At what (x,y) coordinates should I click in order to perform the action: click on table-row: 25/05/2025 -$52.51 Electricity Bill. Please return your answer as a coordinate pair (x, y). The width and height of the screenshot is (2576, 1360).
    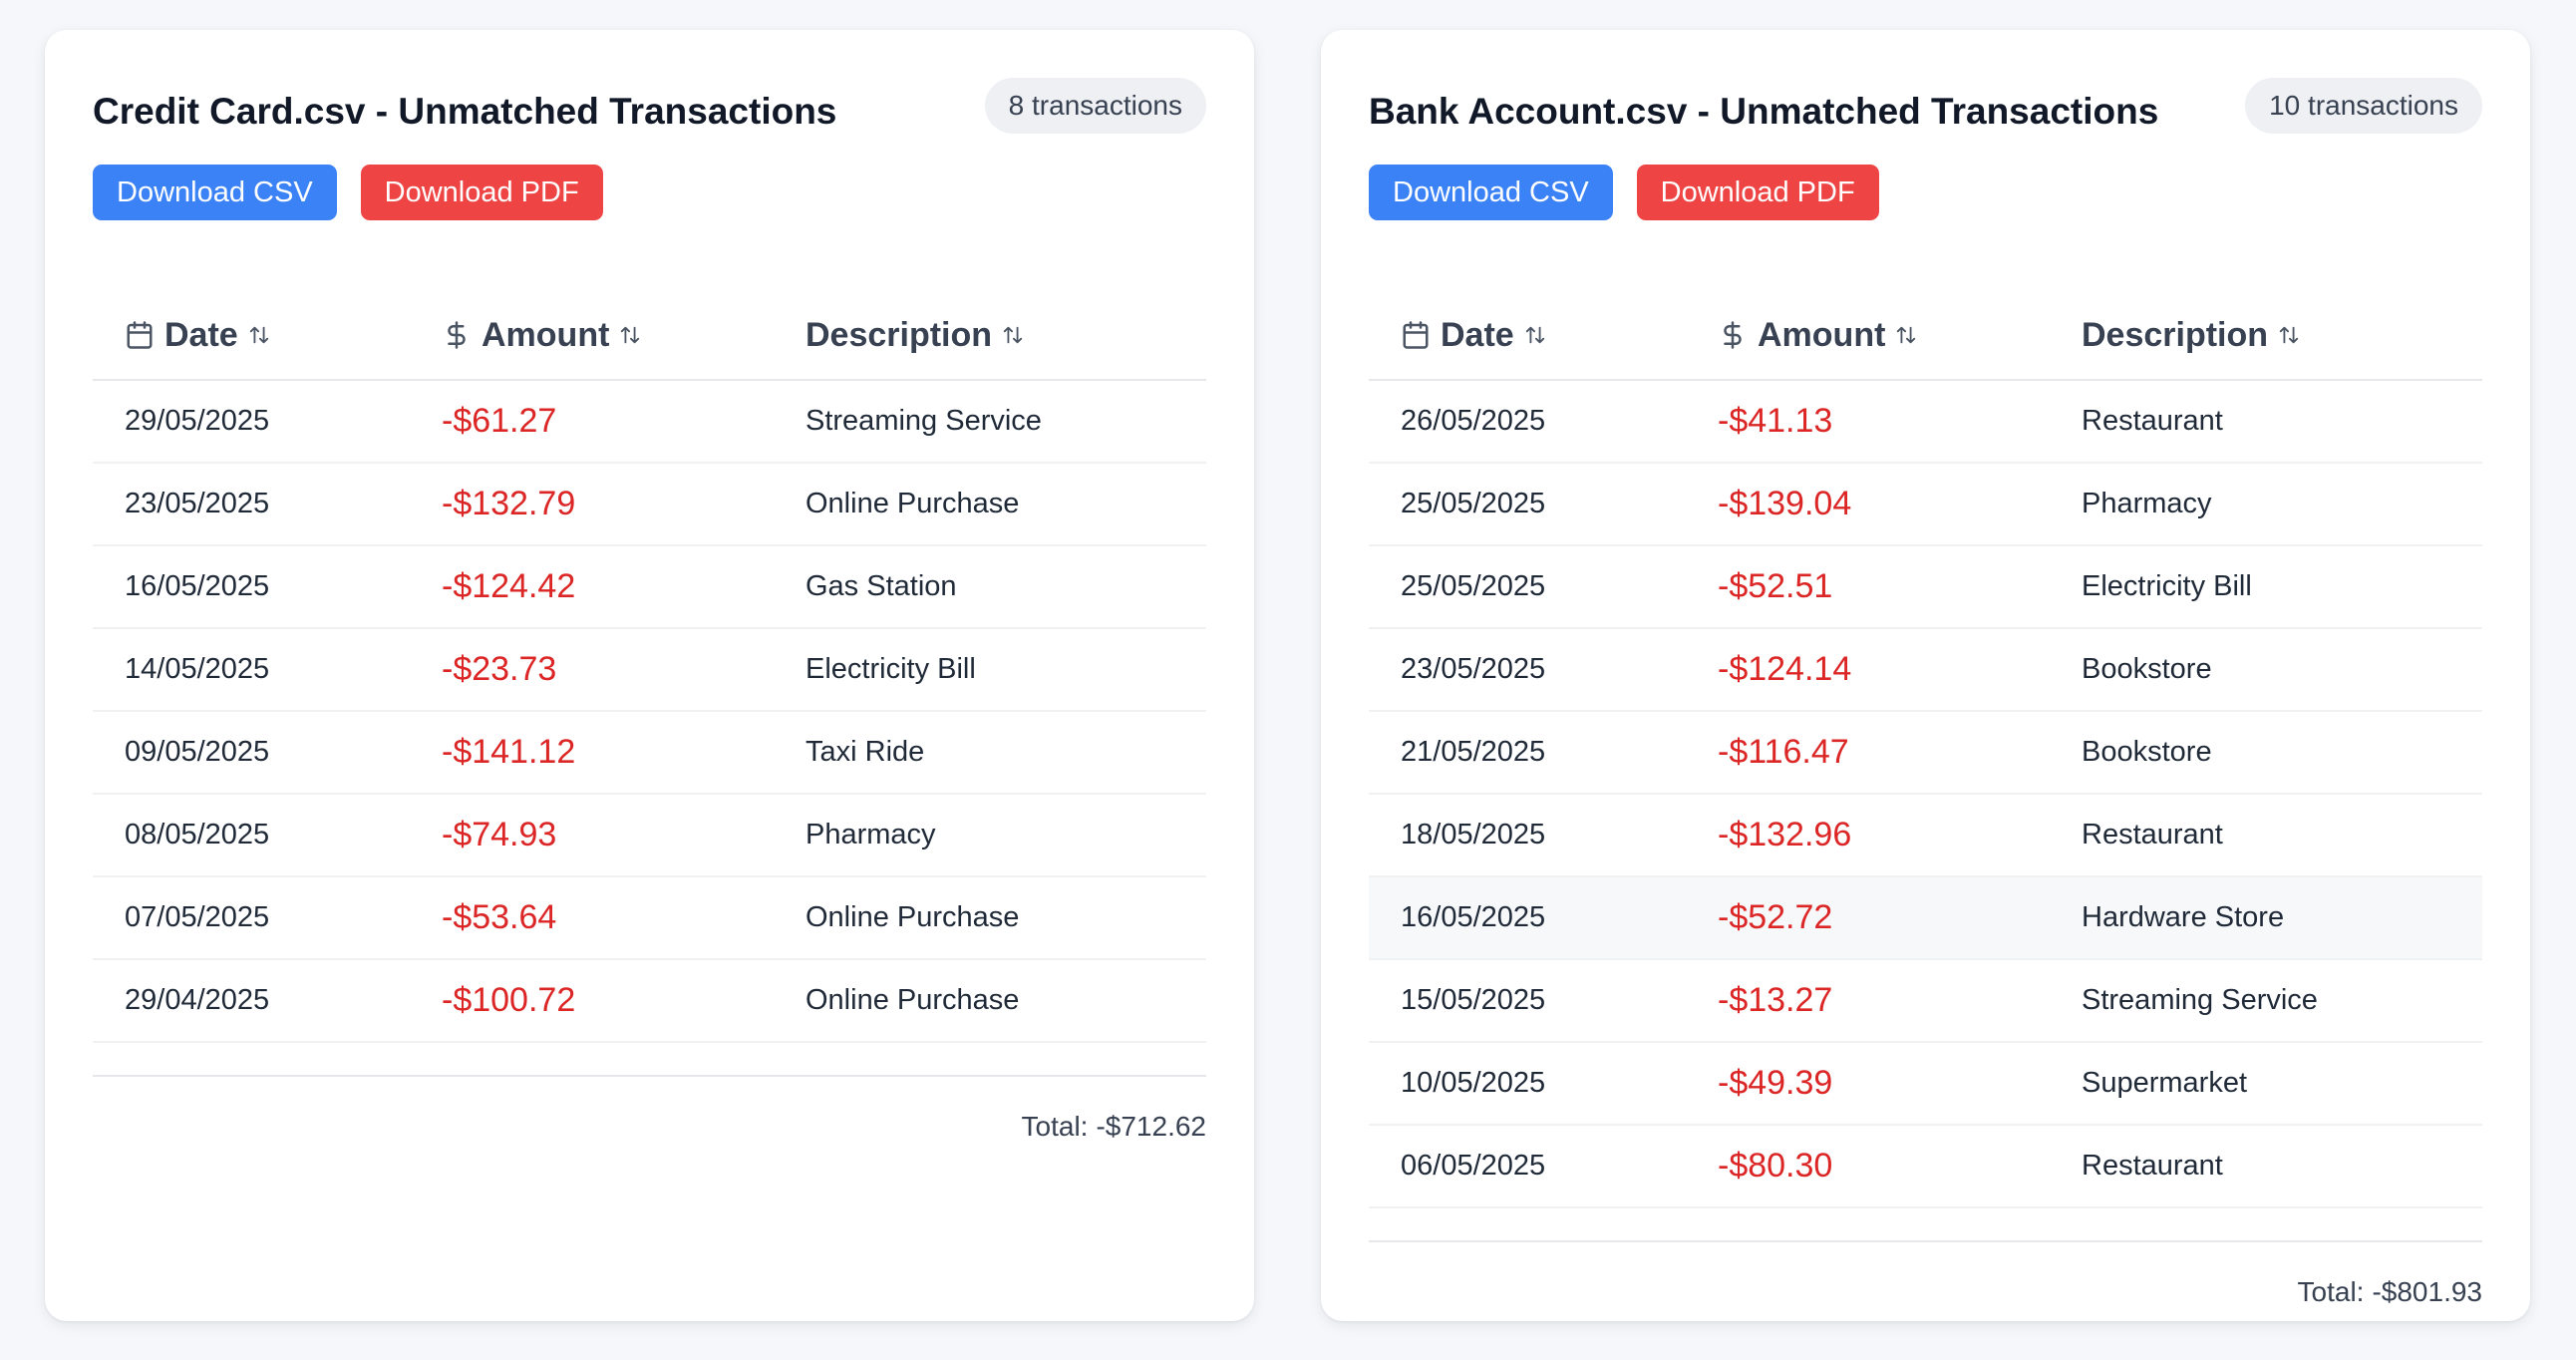
    Looking at the image, I should click on (1925, 587).